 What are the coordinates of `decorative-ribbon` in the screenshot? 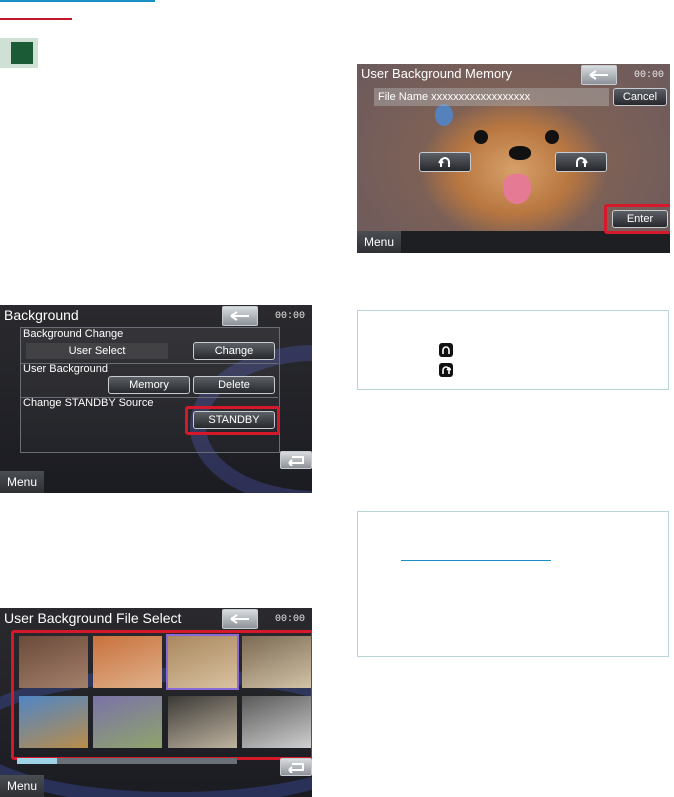 It's located at (444, 115).